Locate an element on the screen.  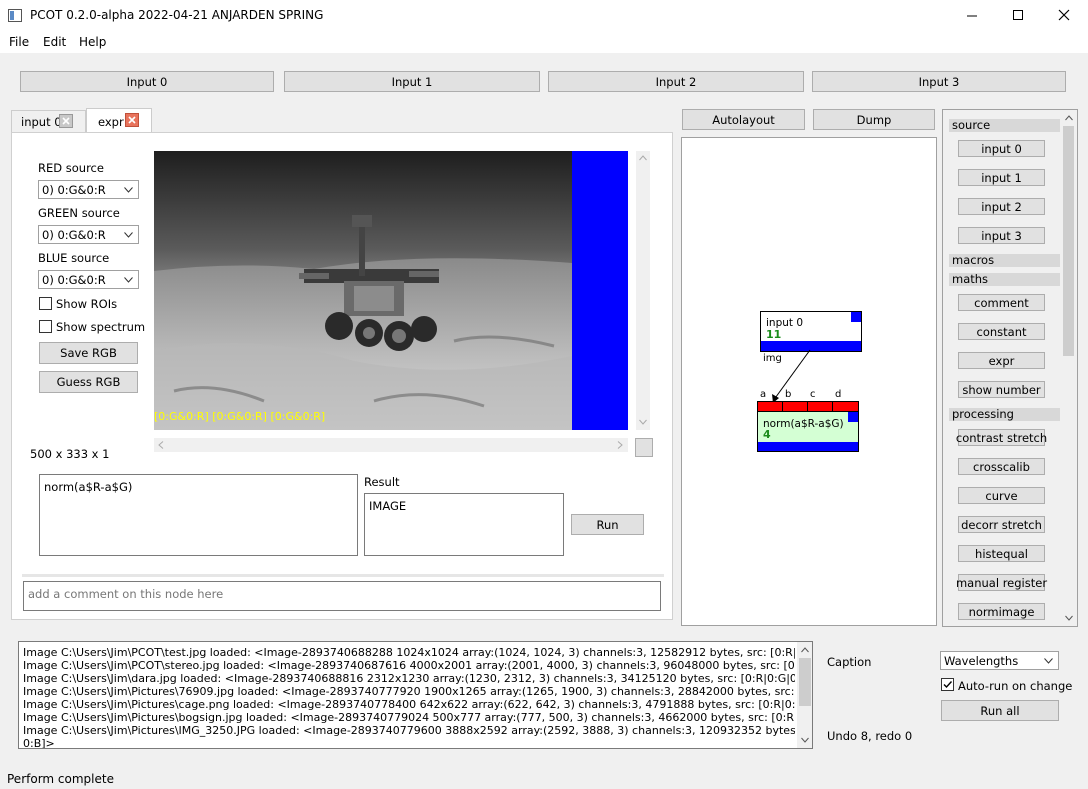
node-expr-title: norm(a$R-a$G) is located at coordinates (803, 424).